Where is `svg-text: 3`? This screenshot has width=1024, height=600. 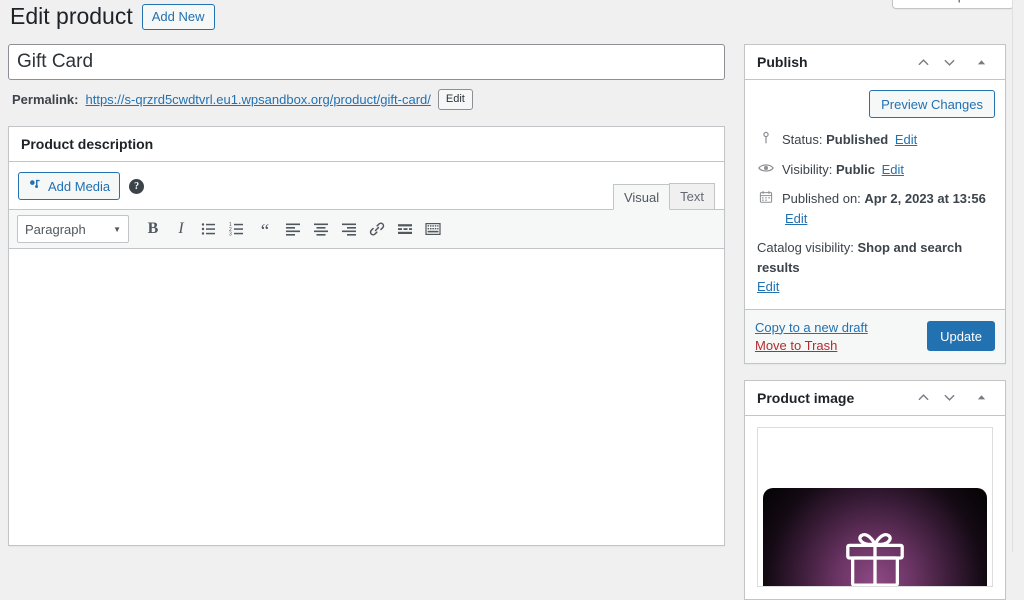 svg-text: 3 is located at coordinates (230, 234).